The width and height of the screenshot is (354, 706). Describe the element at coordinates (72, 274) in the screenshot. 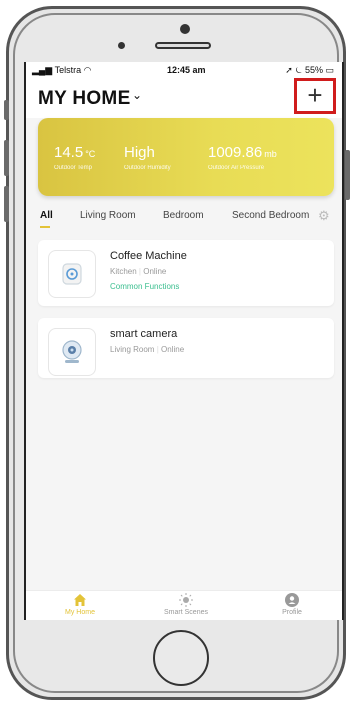

I see `coffee-machine-icon` at that location.